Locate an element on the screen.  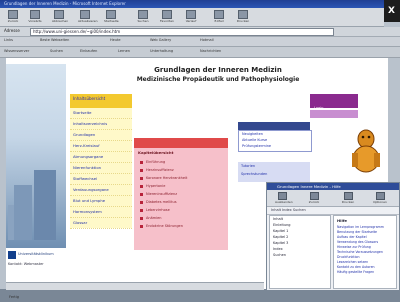
nav-item: Nierenfunktion is located at coordinates (101, 168).